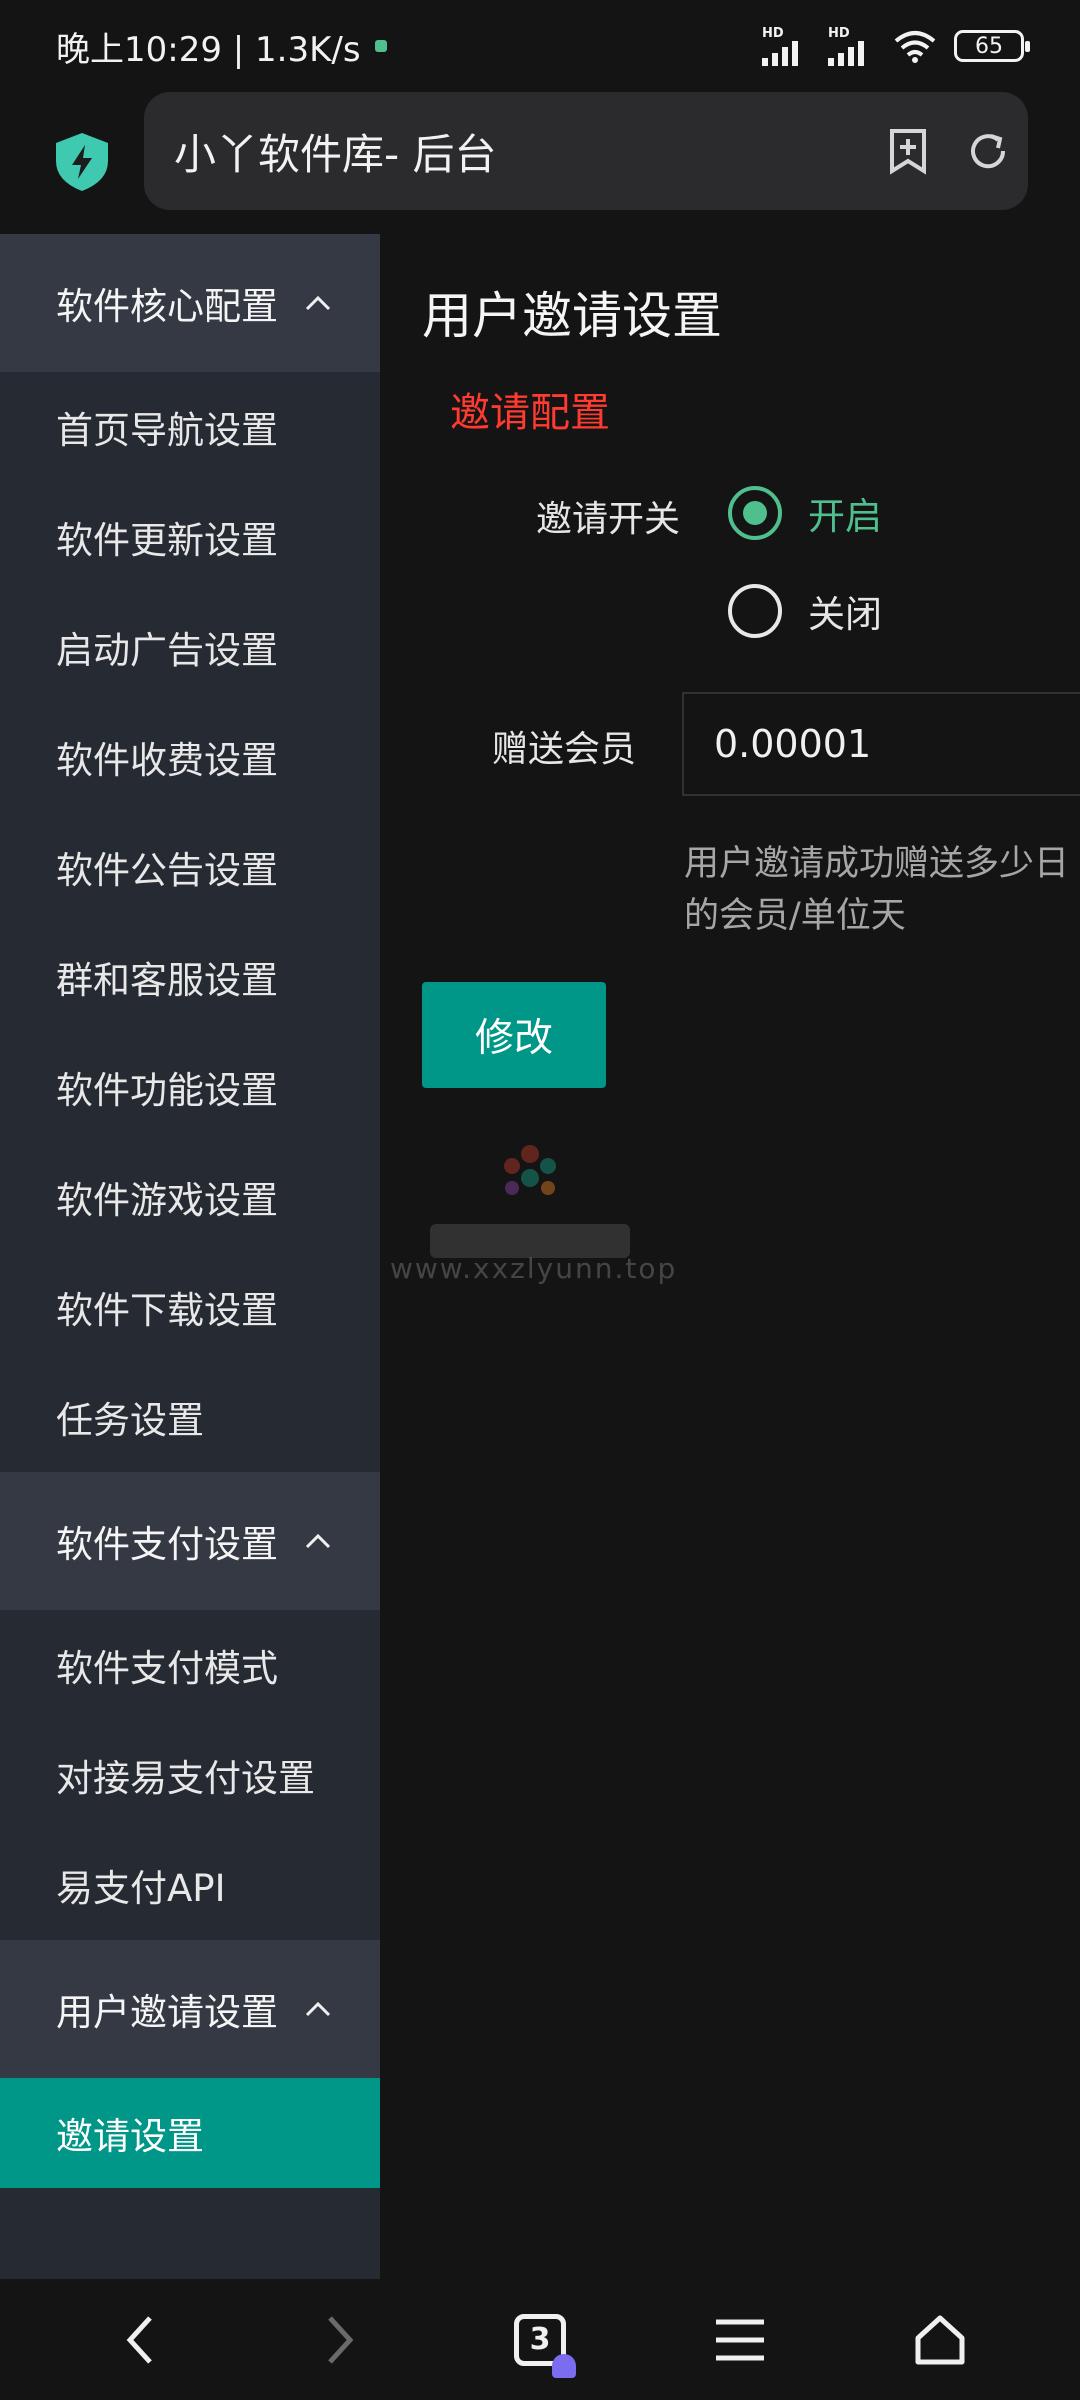  I want to click on menu-group-invite: 用户邀请设置, so click(190, 2009).